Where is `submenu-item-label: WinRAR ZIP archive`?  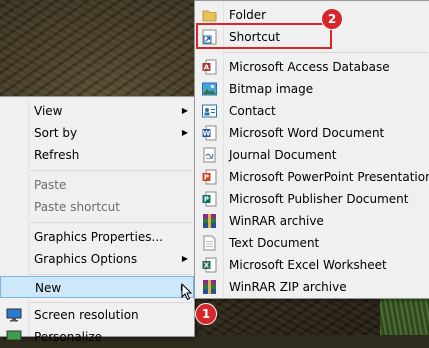 submenu-item-label: WinRAR ZIP archive is located at coordinates (288, 287).